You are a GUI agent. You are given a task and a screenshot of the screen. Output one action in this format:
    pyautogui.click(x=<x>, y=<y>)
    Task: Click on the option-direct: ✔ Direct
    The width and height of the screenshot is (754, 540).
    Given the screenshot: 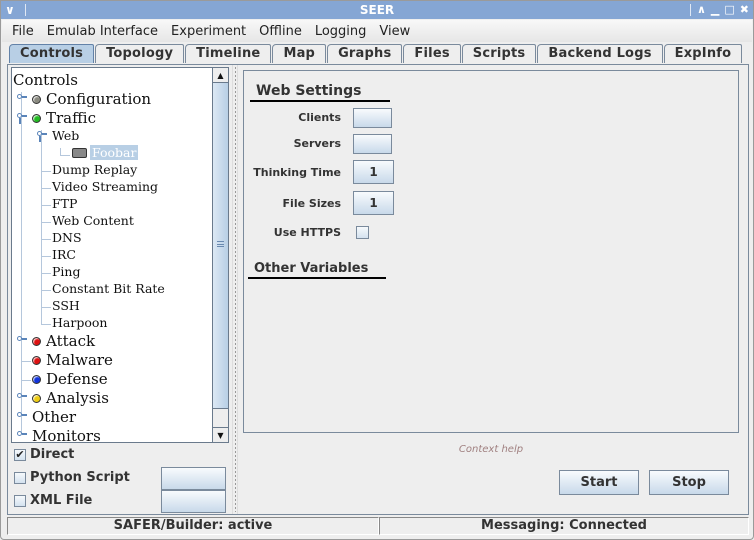 What is the action you would take?
    pyautogui.click(x=44, y=454)
    